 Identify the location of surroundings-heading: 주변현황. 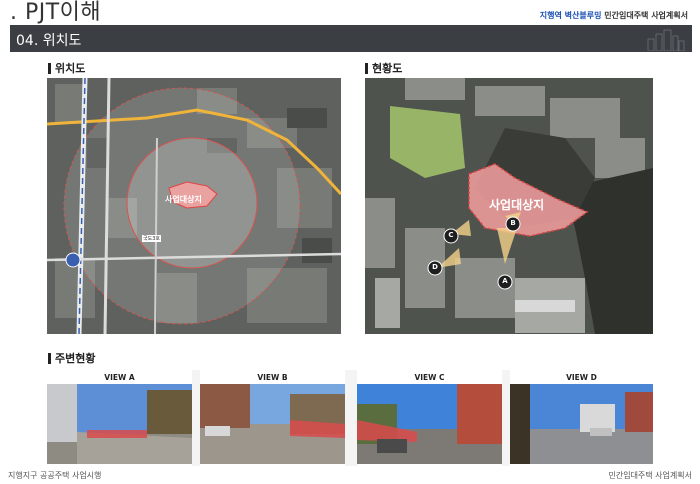
(71, 358).